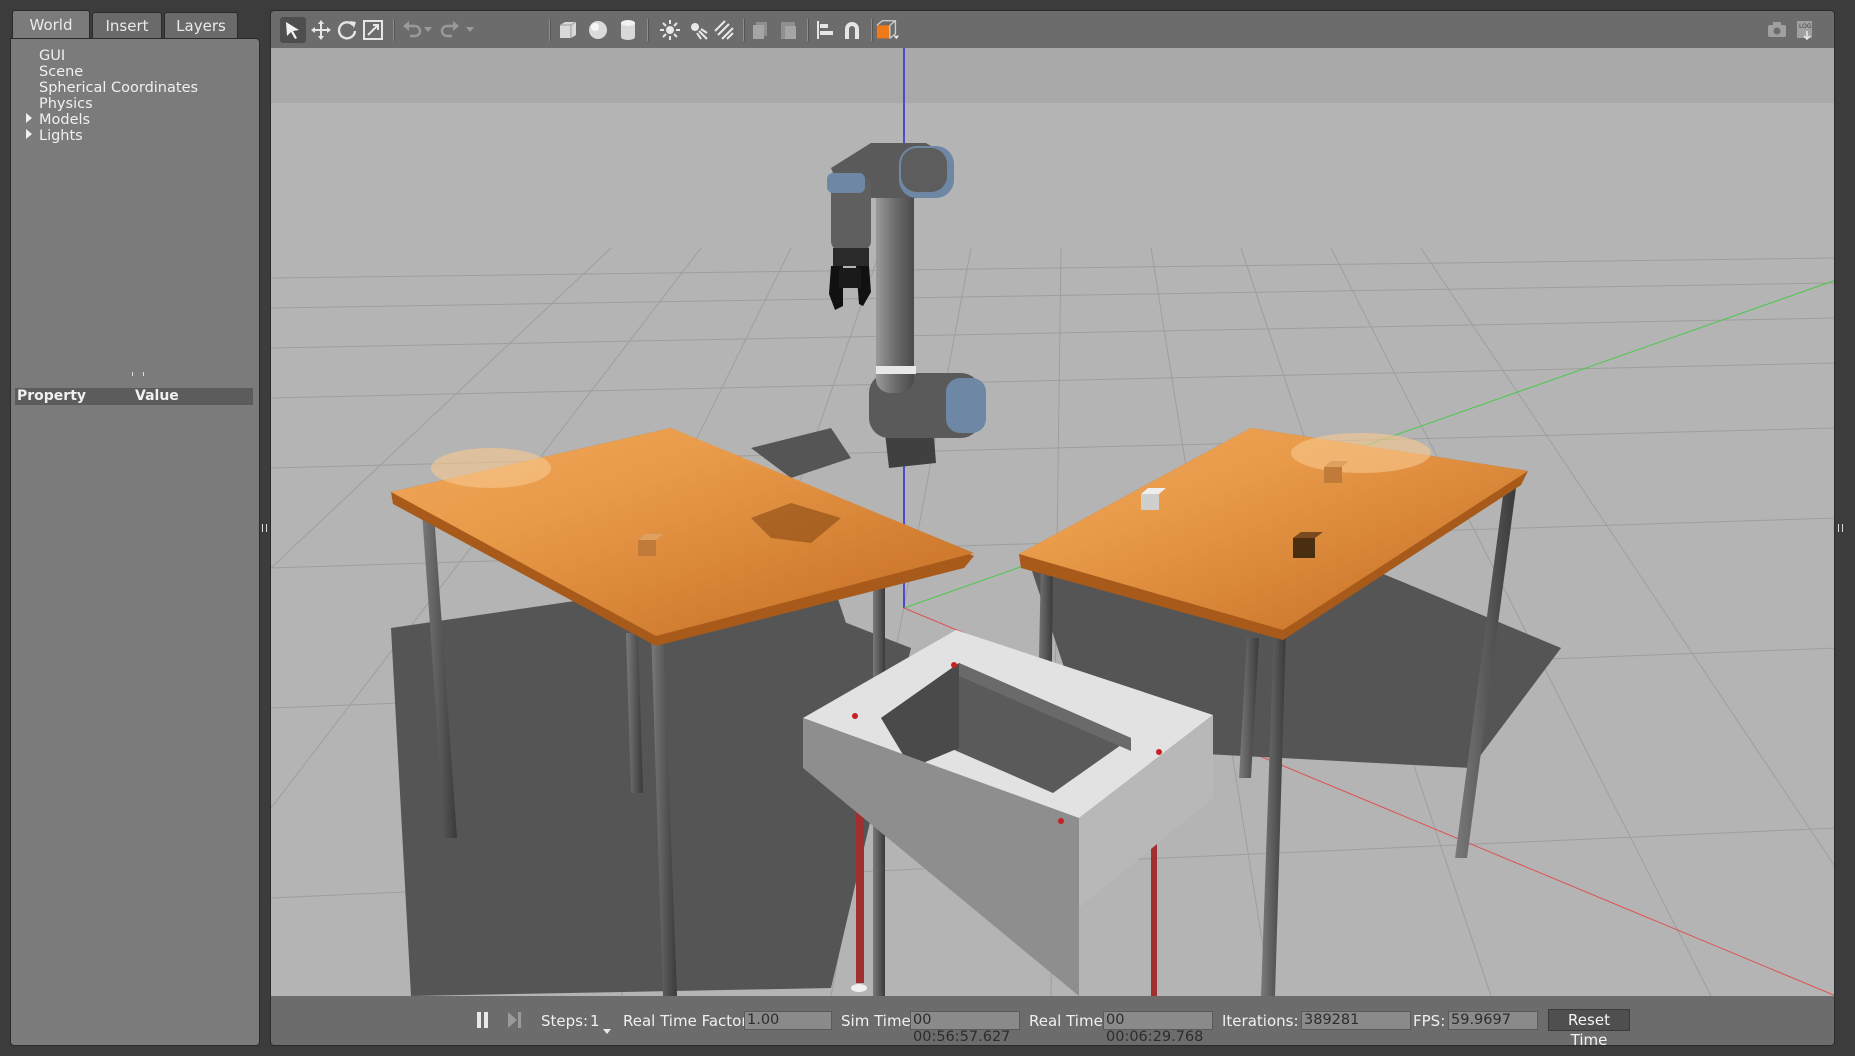 The height and width of the screenshot is (1056, 1855). I want to click on tab-insert: Insert, so click(127, 25).